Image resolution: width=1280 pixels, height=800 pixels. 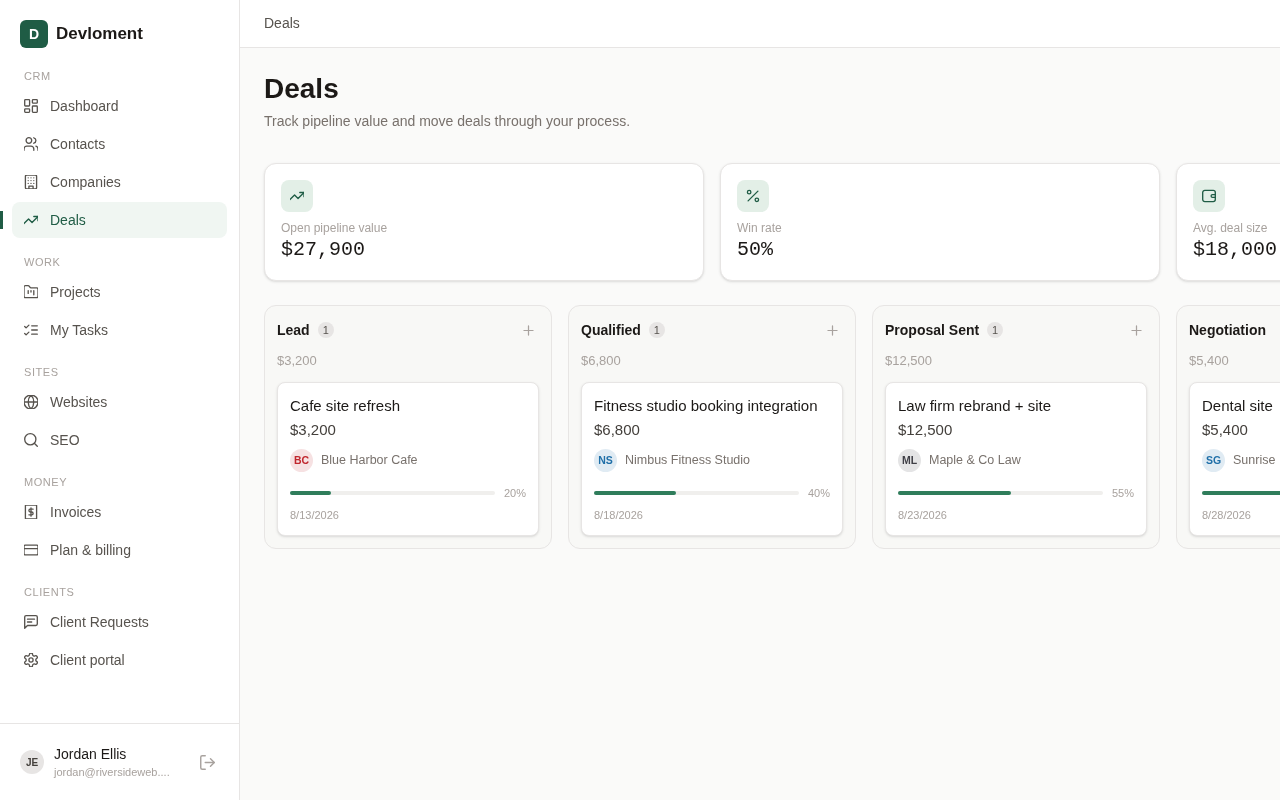 What do you see at coordinates (302, 89) in the screenshot?
I see `page-title: Deals` at bounding box center [302, 89].